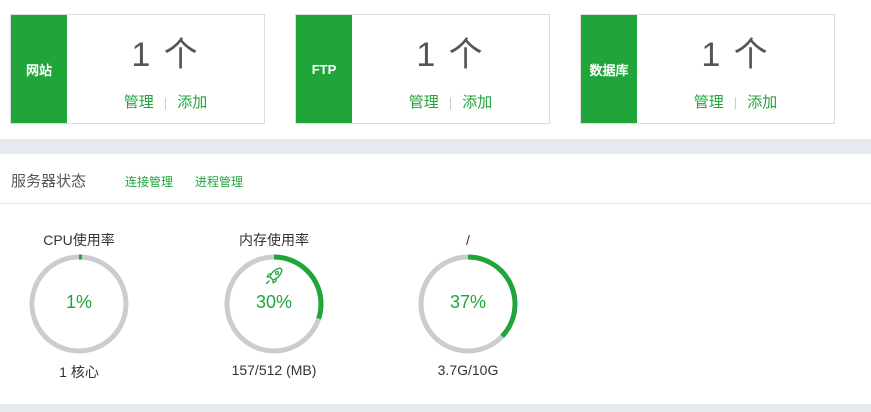 The height and width of the screenshot is (412, 871). I want to click on ftp-links: 管理 | 添加, so click(450, 101).